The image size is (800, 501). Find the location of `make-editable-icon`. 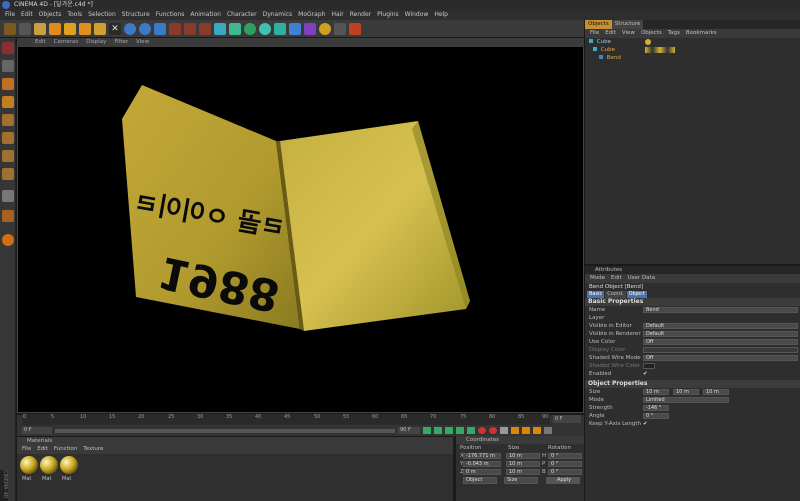

make-editable-icon is located at coordinates (8, 48).